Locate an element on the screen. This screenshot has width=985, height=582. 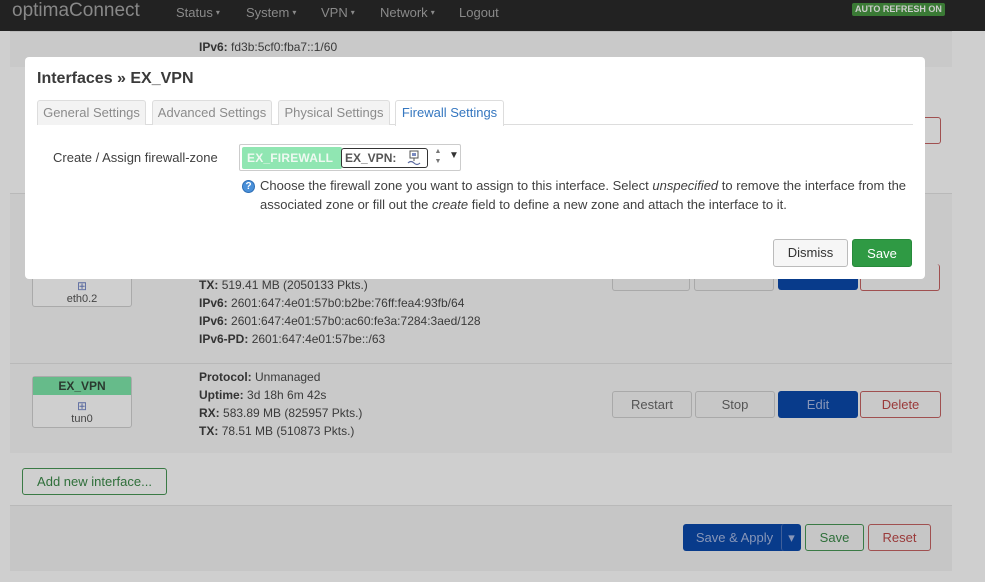
zone-badge: EX_FIREWALL is located at coordinates (292, 158).